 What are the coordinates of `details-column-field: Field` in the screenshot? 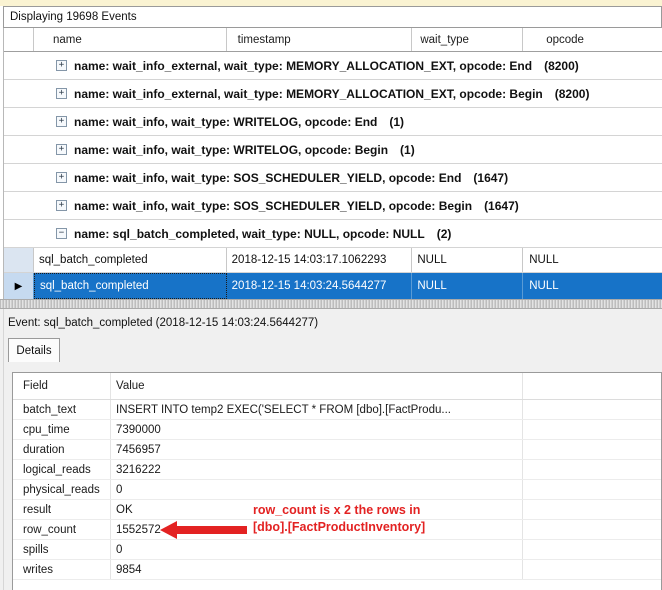 It's located at (62, 386).